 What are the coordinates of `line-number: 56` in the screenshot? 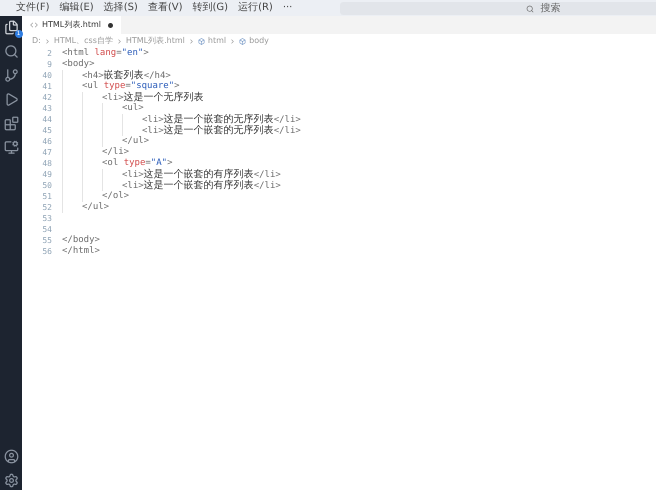 It's located at (46, 251).